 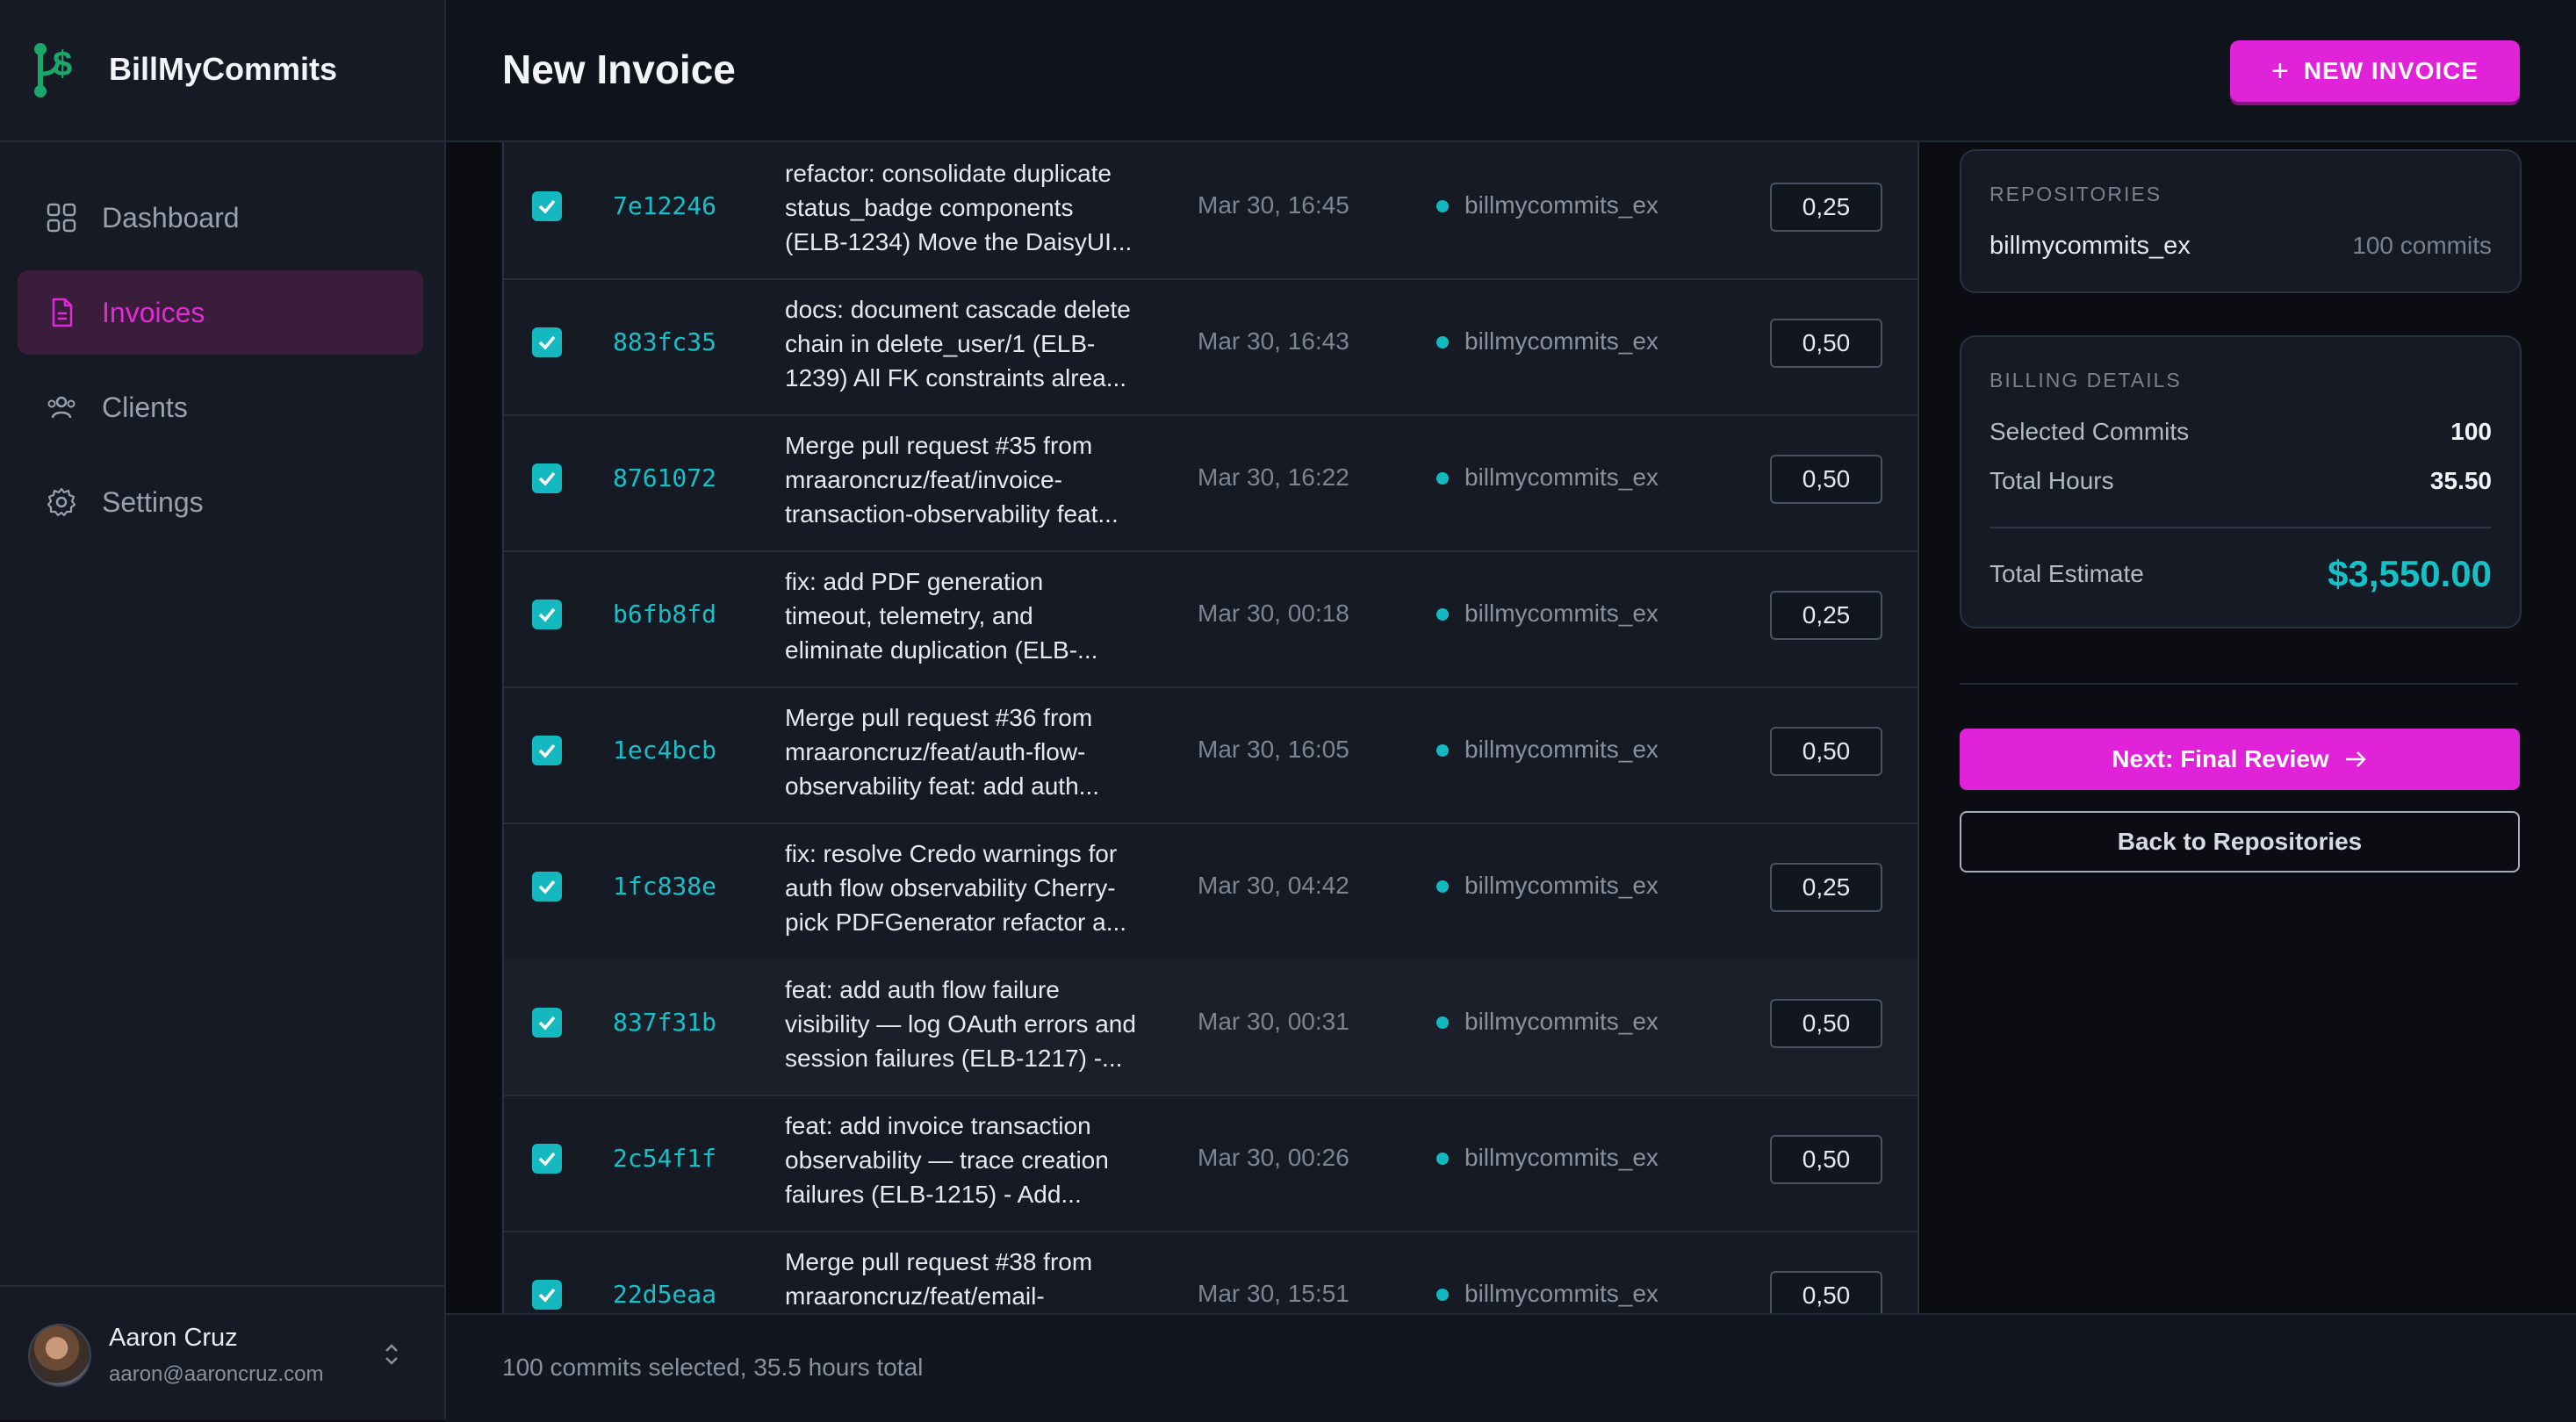 I want to click on logo-icon: $, so click(x=53, y=70).